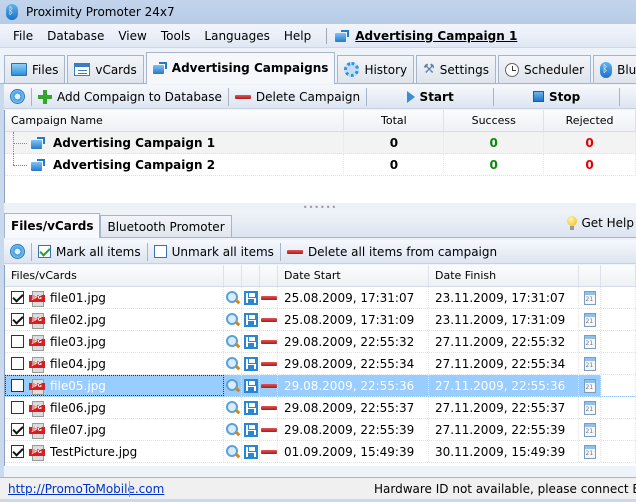  I want to click on col-success: Success, so click(494, 120).